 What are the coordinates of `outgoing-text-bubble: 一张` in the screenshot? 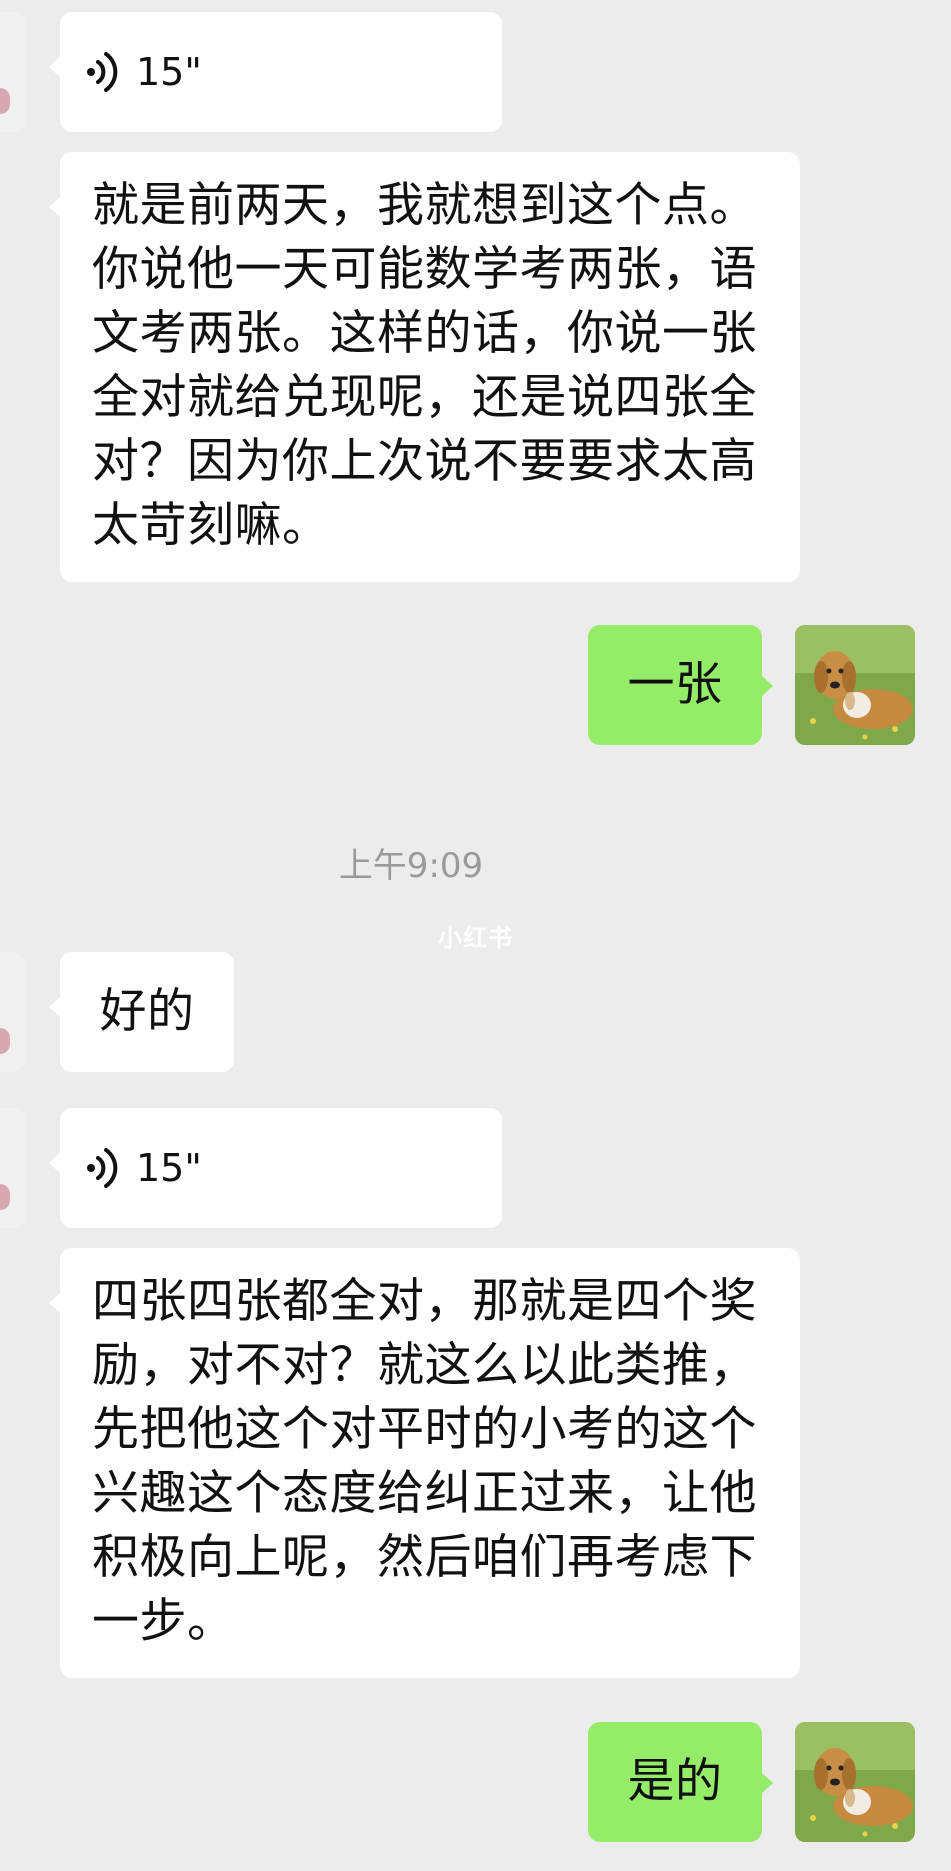 It's located at (680, 685).